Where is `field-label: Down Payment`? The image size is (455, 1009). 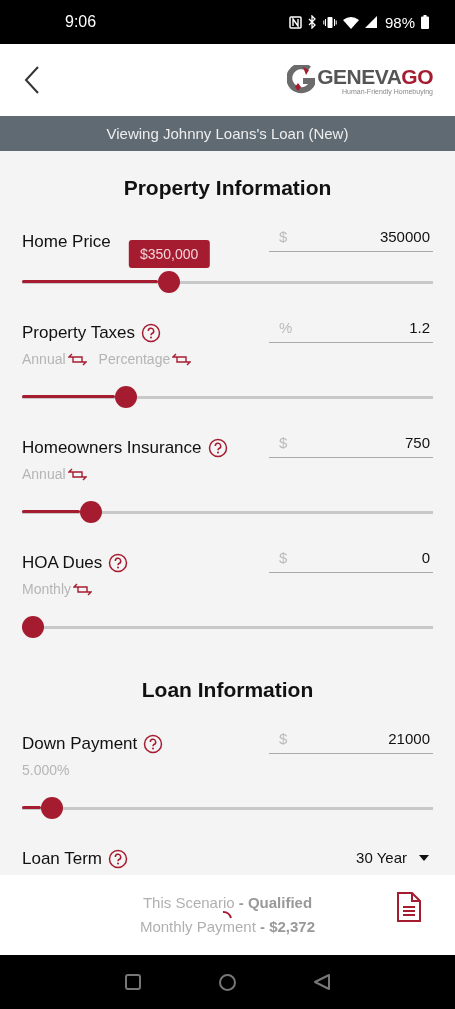
field-label: Down Payment is located at coordinates (80, 744).